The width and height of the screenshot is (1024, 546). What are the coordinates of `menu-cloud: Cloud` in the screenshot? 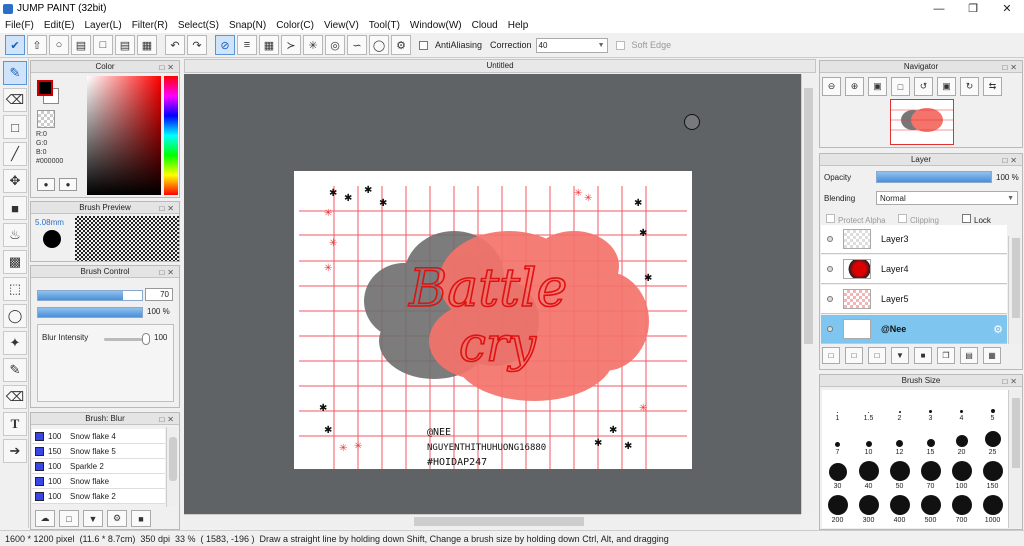 It's located at (485, 25).